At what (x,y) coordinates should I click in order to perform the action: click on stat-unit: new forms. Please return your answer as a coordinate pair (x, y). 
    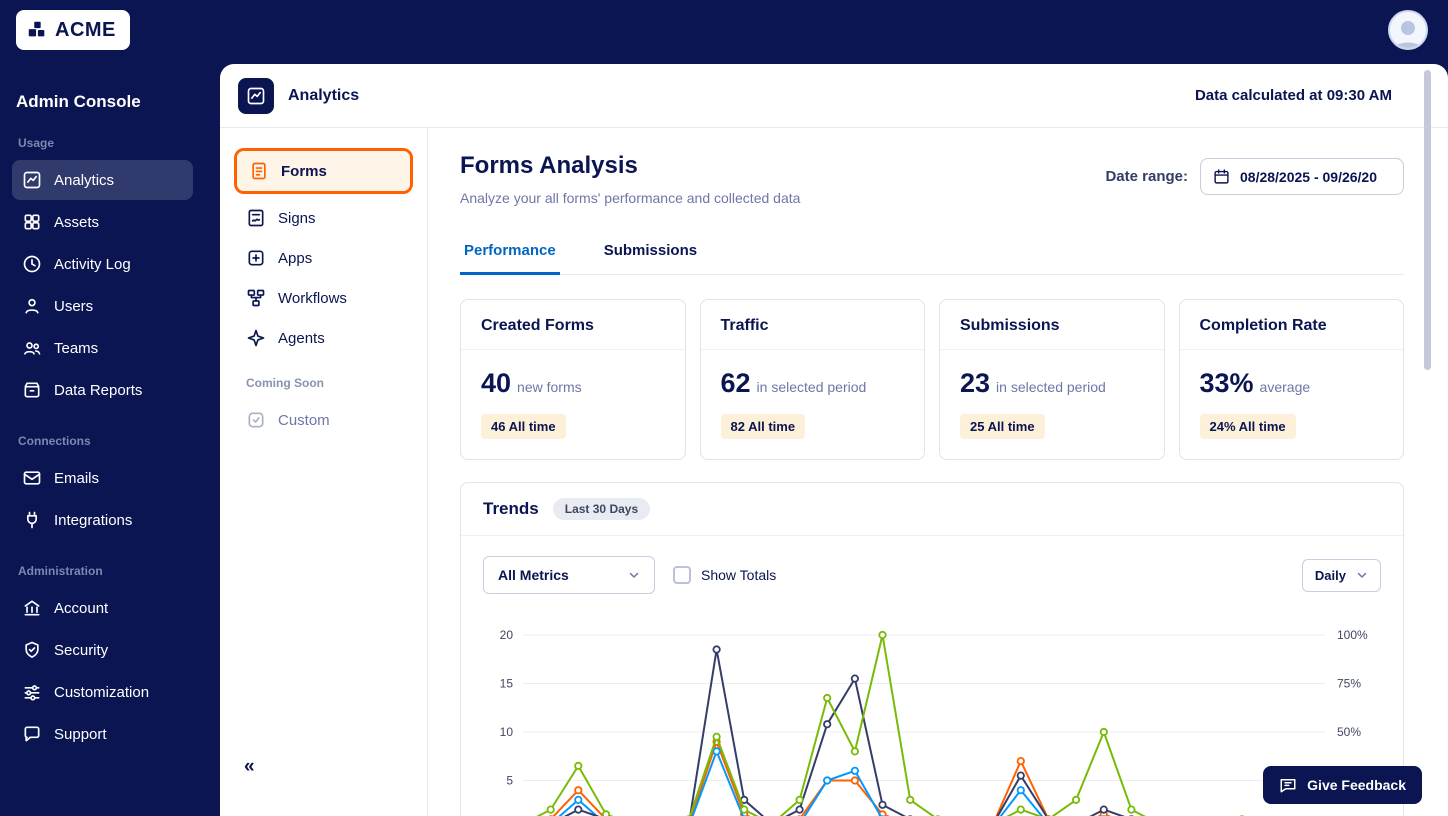
    Looking at the image, I should click on (549, 387).